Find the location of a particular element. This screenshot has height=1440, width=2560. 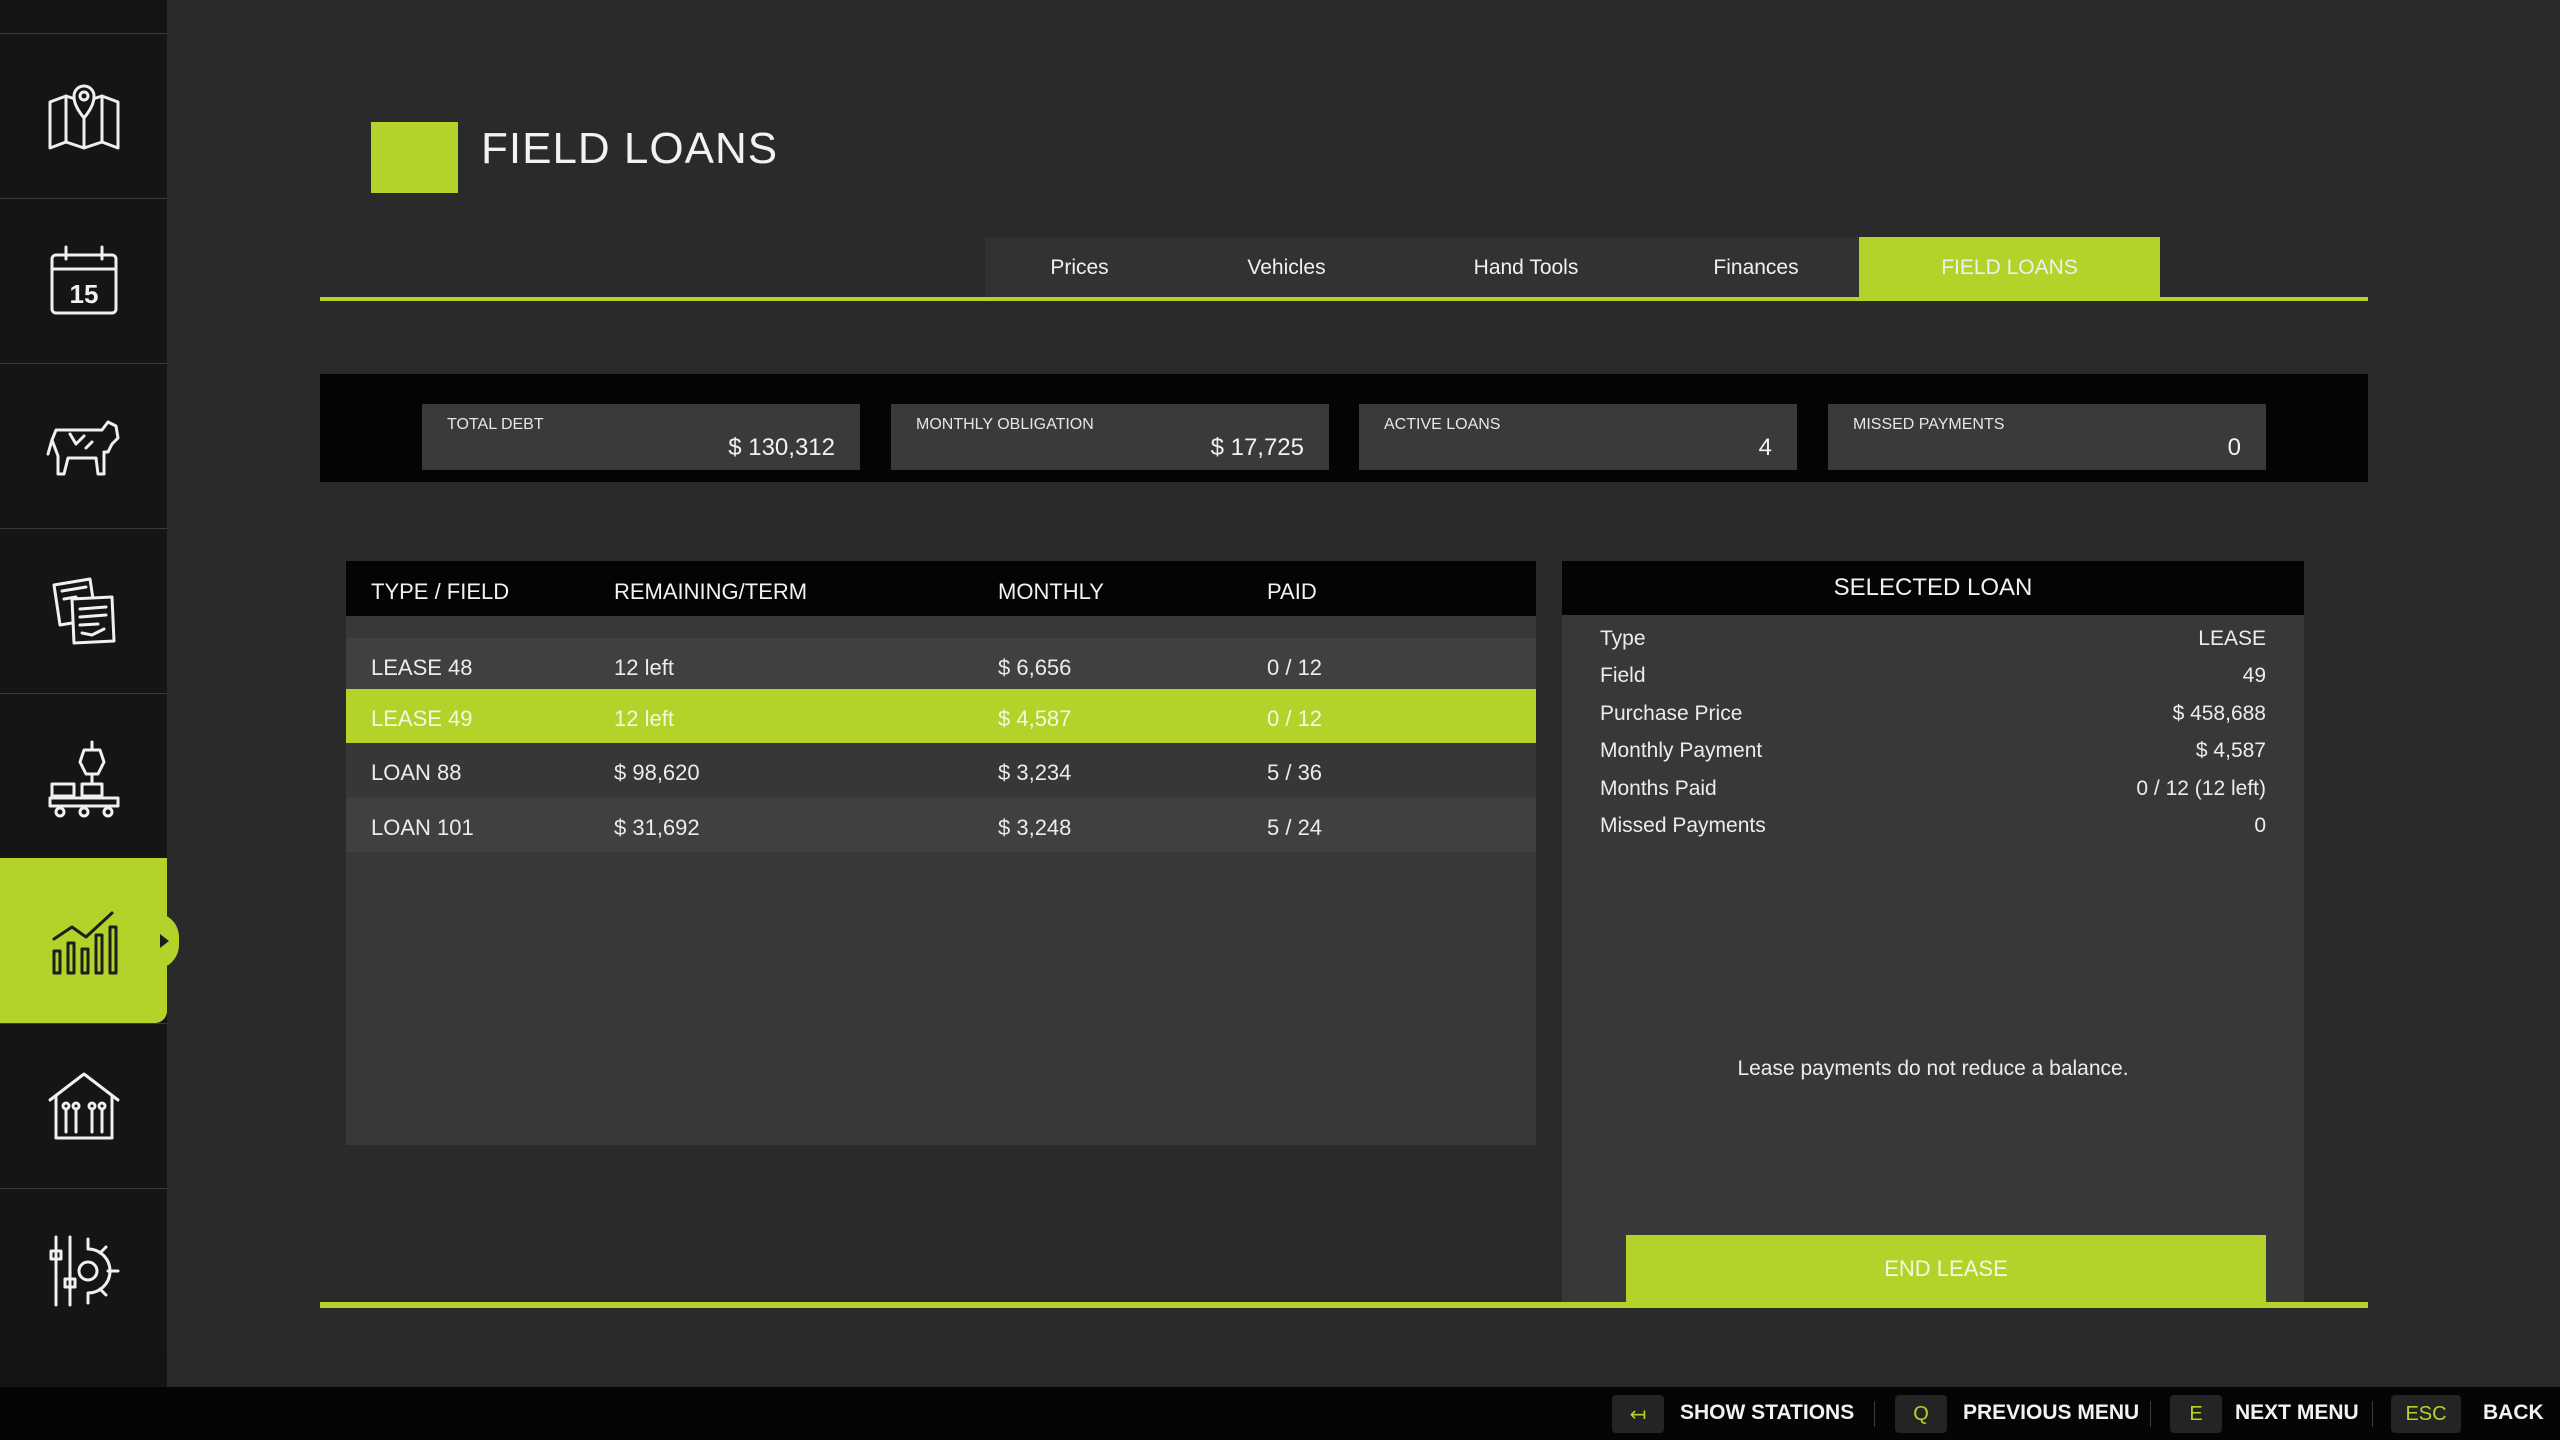

calendar-icon: 15 is located at coordinates (83, 280).